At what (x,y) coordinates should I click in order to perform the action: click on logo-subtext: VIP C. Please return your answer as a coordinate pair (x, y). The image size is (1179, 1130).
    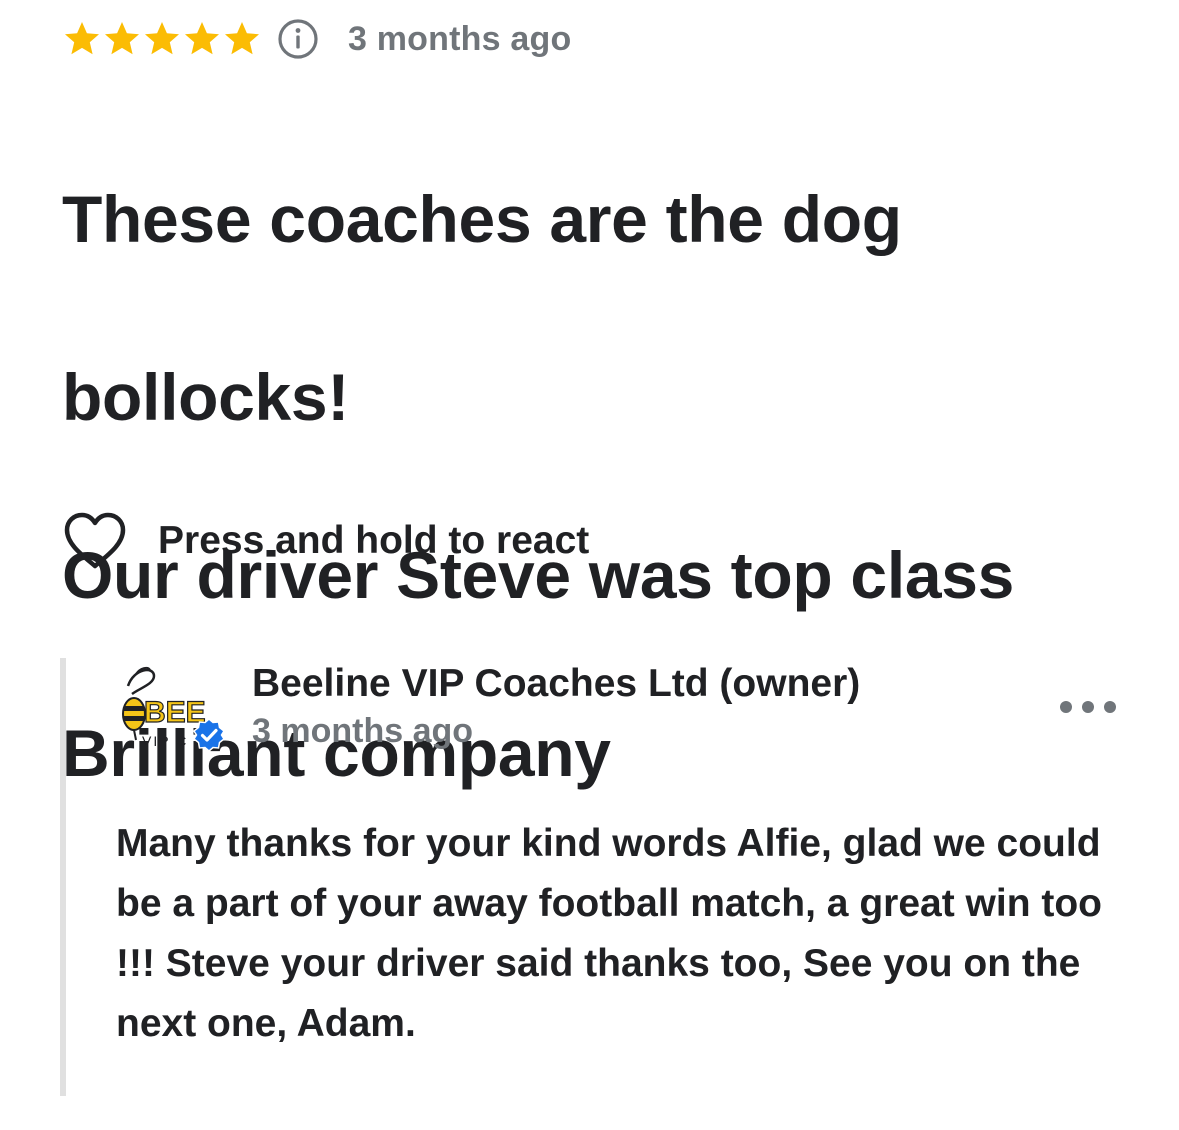
    Looking at the image, I should click on (165, 741).